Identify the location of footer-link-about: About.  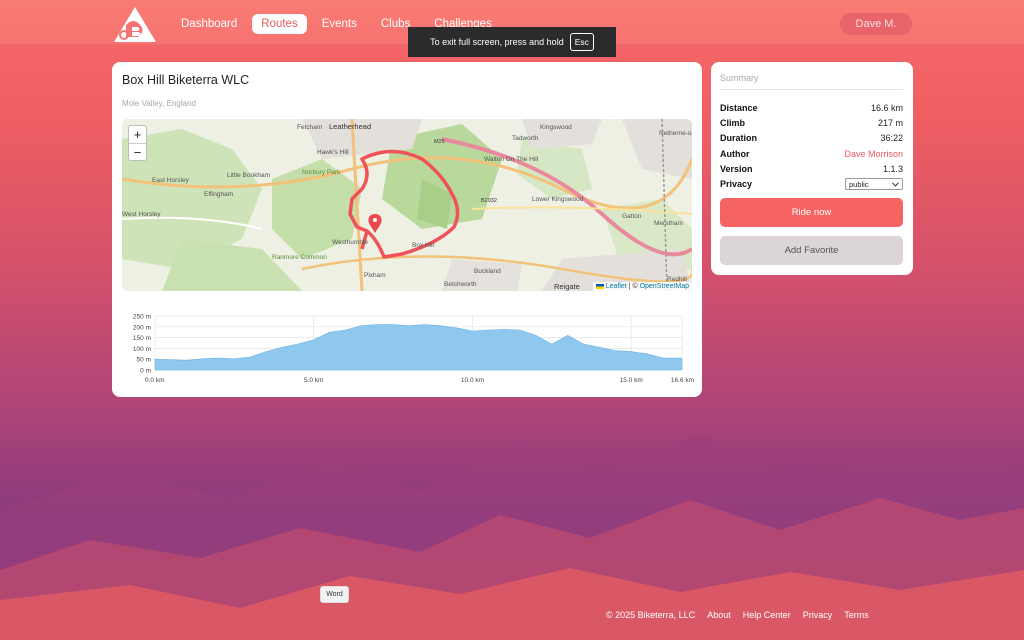
(719, 615).